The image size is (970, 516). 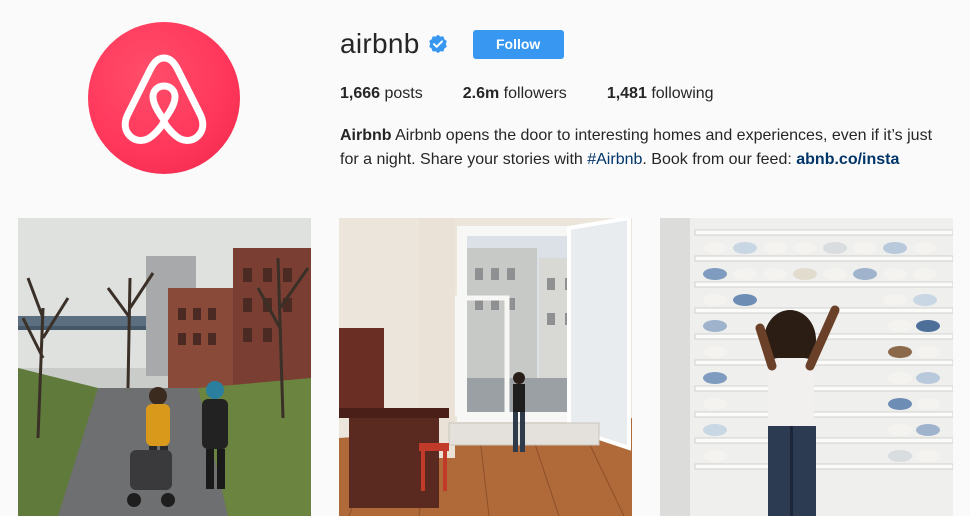 What do you see at coordinates (645, 44) in the screenshot?
I see `profile-title-row: airbnb Follow` at bounding box center [645, 44].